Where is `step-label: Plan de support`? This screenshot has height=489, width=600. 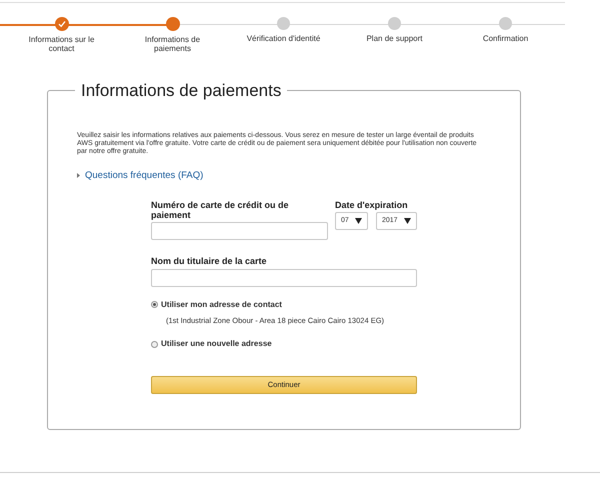 step-label: Plan de support is located at coordinates (394, 38).